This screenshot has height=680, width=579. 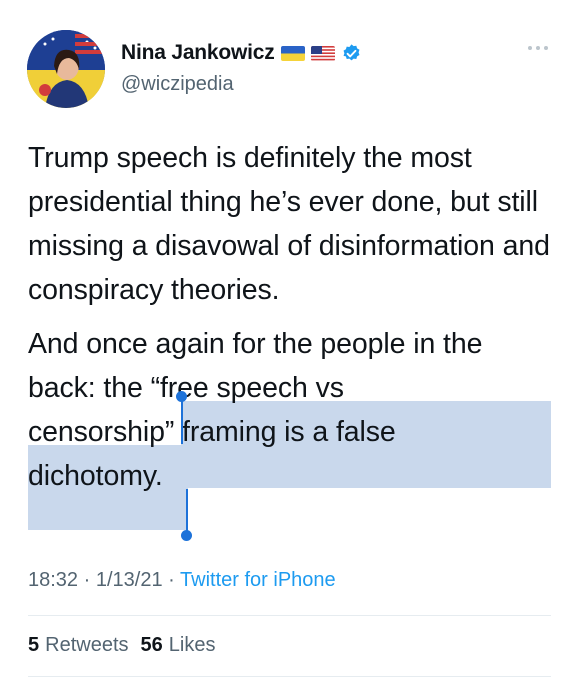 I want to click on tweet-date: 1/13/21, so click(x=129, y=580).